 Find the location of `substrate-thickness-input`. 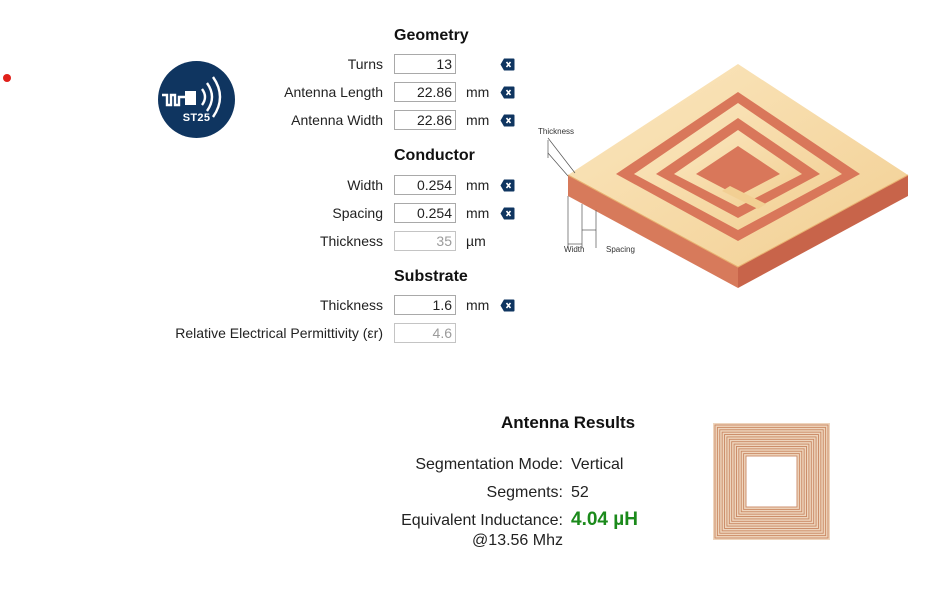

substrate-thickness-input is located at coordinates (425, 305).